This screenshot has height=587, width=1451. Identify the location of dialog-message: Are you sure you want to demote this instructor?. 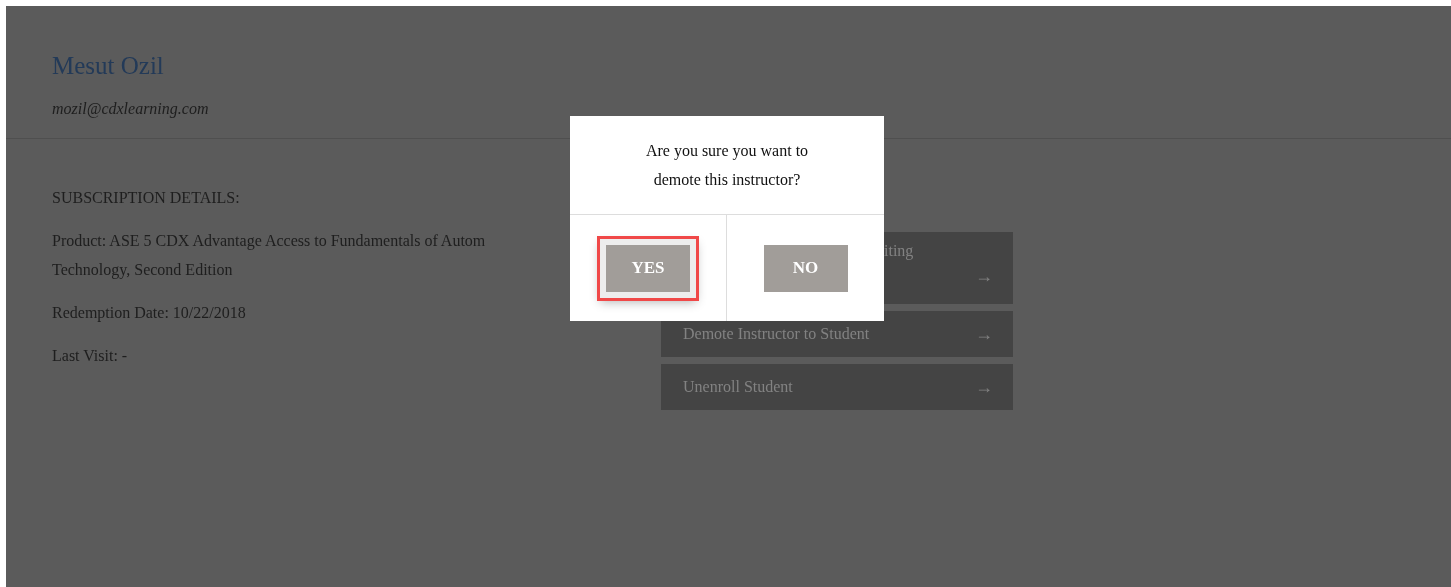
(727, 165).